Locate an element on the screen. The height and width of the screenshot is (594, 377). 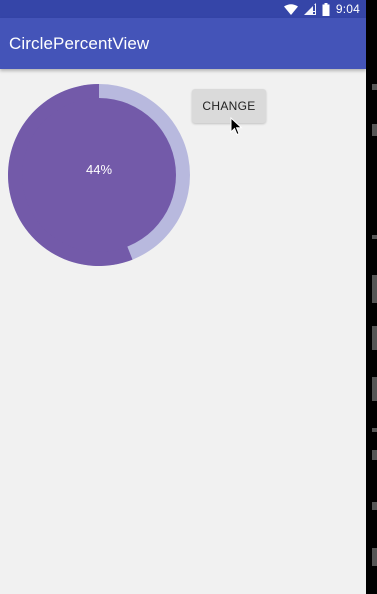
cell-signal-icon is located at coordinates (309, 9).